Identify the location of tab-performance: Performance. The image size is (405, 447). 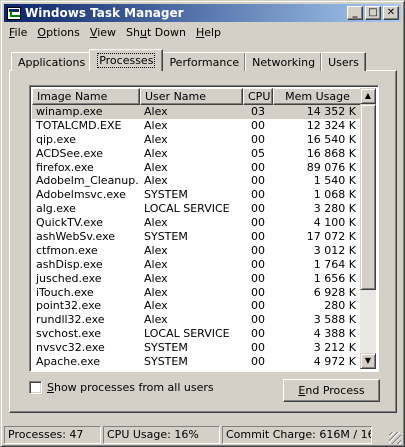
(204, 61).